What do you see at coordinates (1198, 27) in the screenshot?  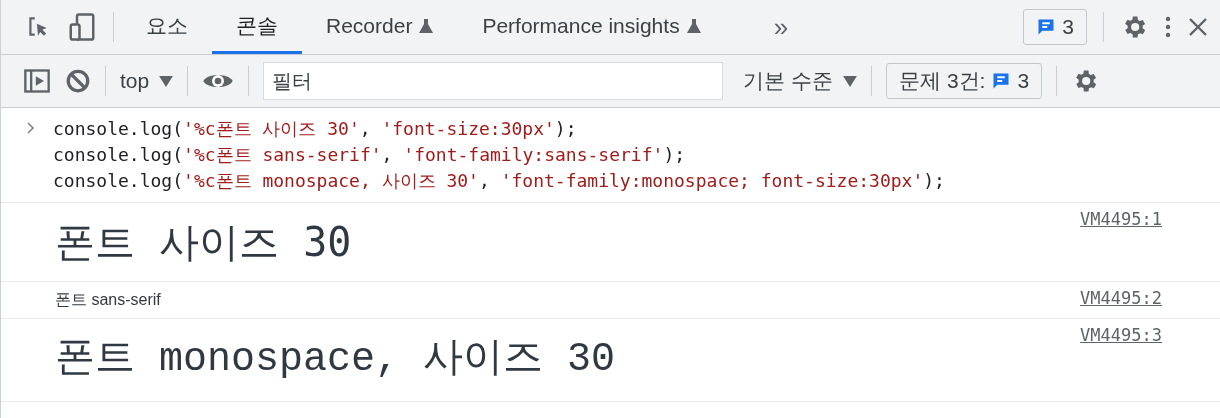 I see `close-icon` at bounding box center [1198, 27].